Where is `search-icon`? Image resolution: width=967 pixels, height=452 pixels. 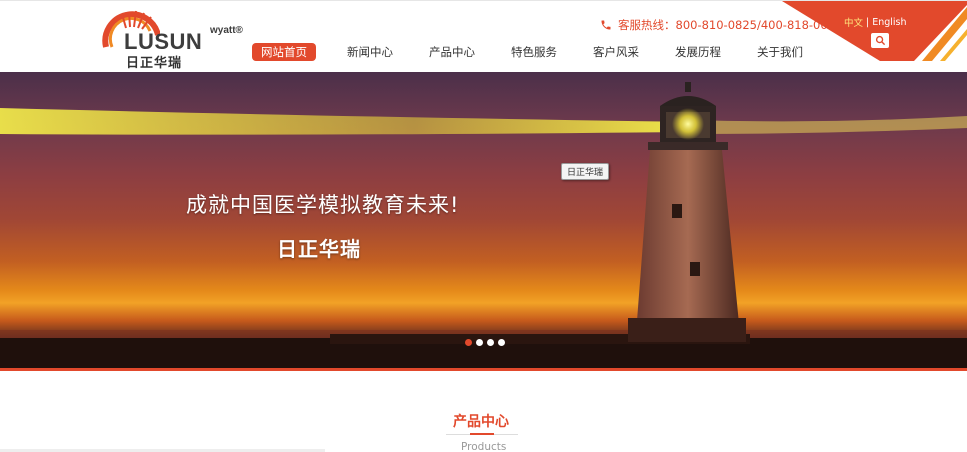 search-icon is located at coordinates (880, 40).